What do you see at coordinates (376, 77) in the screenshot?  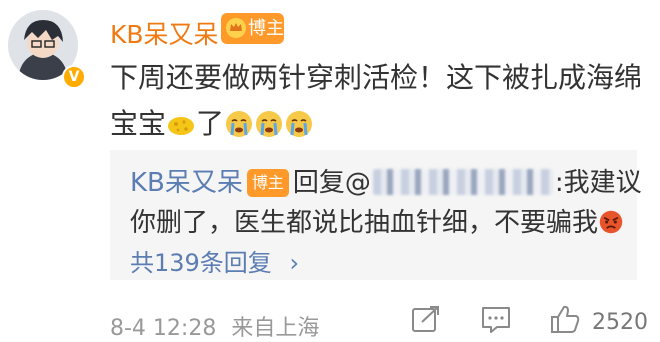 I see `post-text-line1: 下周还要做两针穿刺活检！这下被扎成海绵` at bounding box center [376, 77].